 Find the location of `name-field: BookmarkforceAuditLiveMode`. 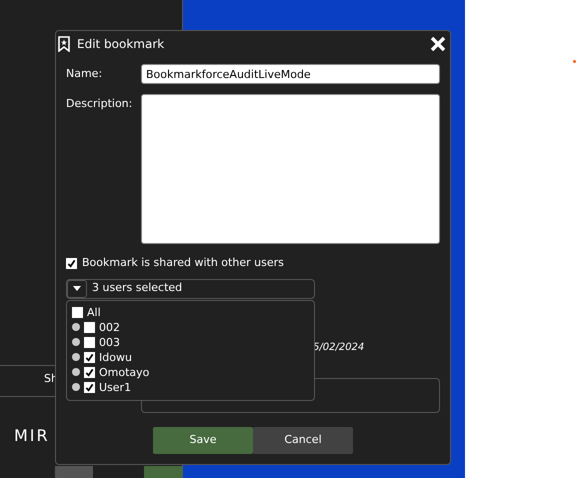

name-field: BookmarkforceAuditLiveMode is located at coordinates (290, 74).